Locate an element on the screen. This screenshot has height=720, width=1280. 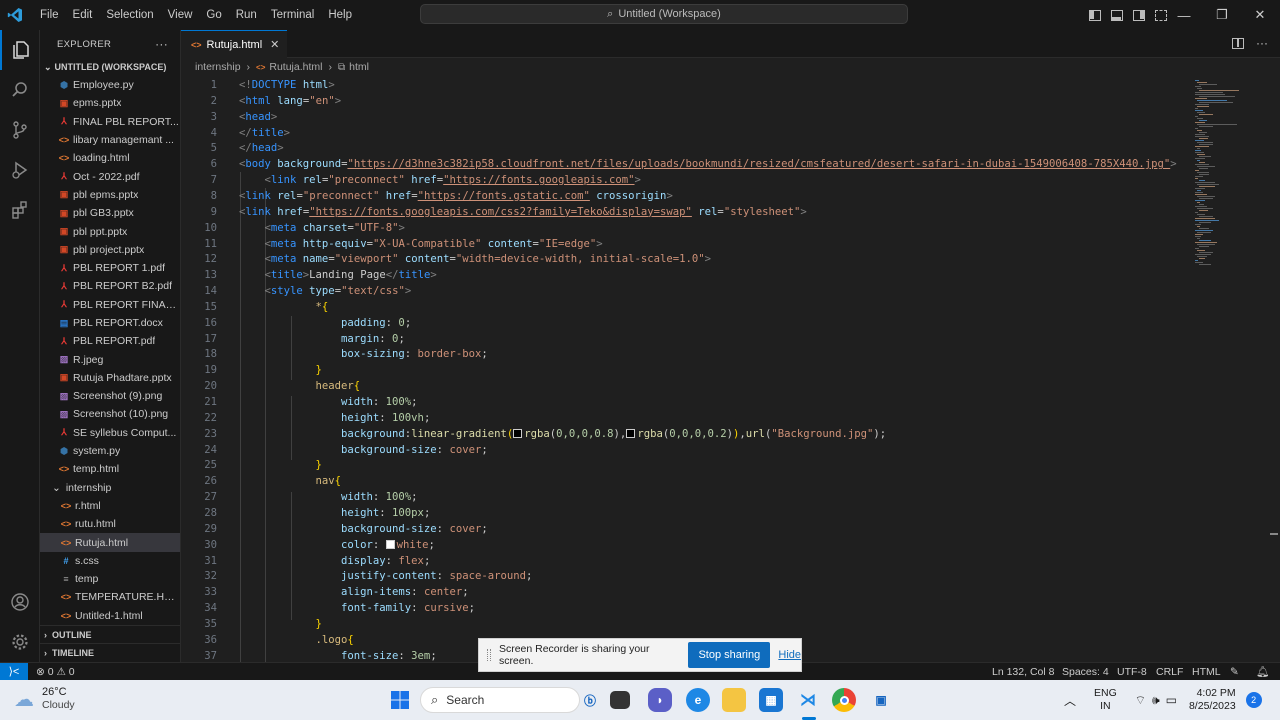
file-item: ⅄ PBL REPORT B2.pdf is located at coordinates (110, 286).